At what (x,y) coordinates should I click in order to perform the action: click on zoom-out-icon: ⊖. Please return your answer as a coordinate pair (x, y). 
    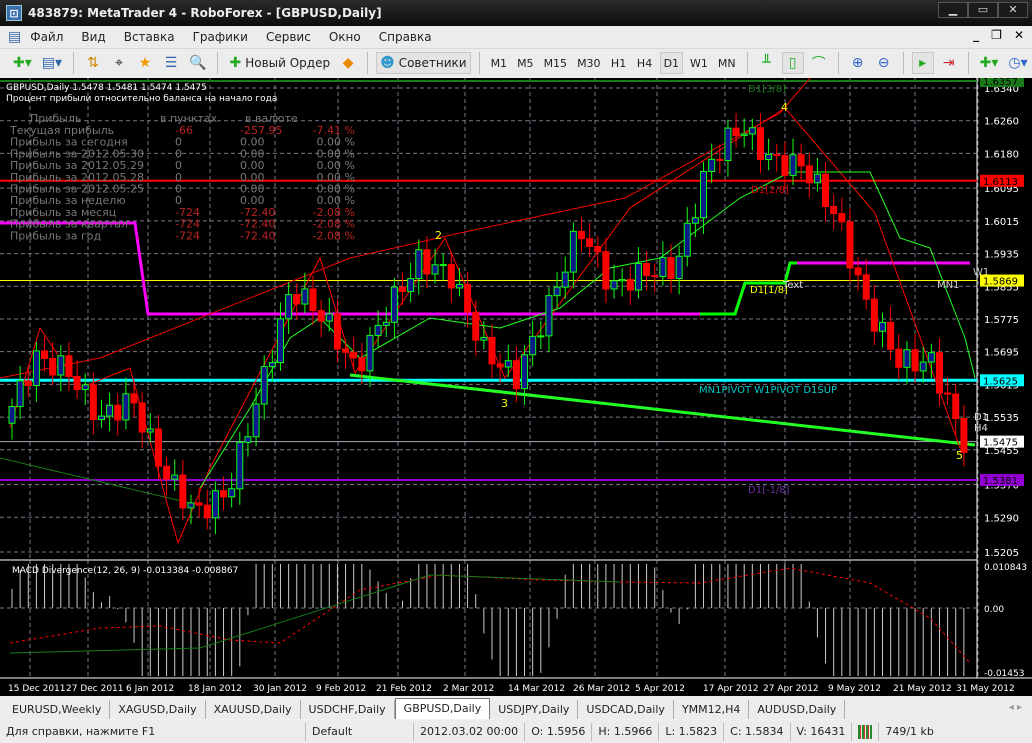
    Looking at the image, I should click on (884, 63).